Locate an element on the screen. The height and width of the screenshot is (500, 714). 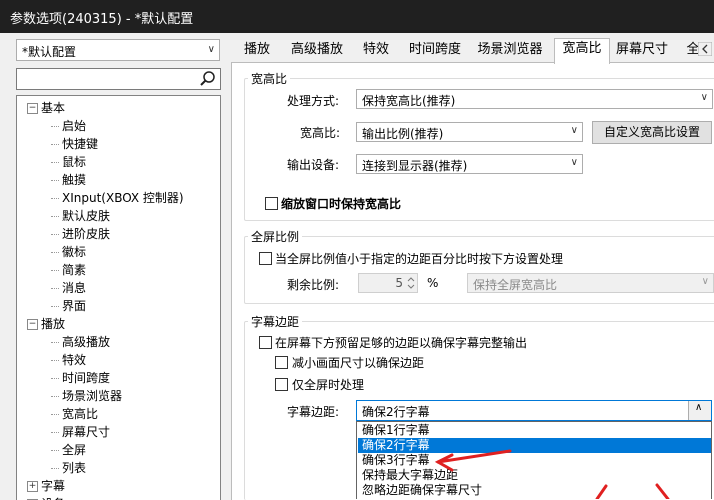
arrow-icon is located at coordinates (552, 474).